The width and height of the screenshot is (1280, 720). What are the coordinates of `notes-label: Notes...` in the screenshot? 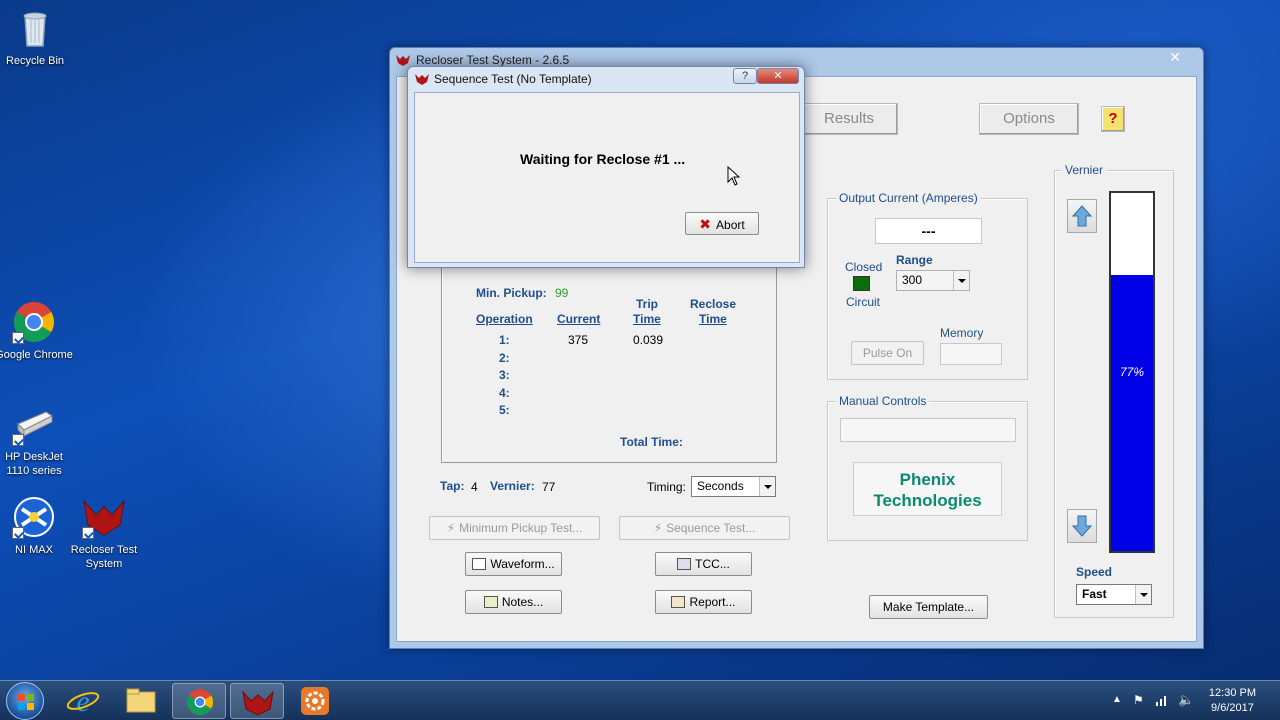 It's located at (522, 602).